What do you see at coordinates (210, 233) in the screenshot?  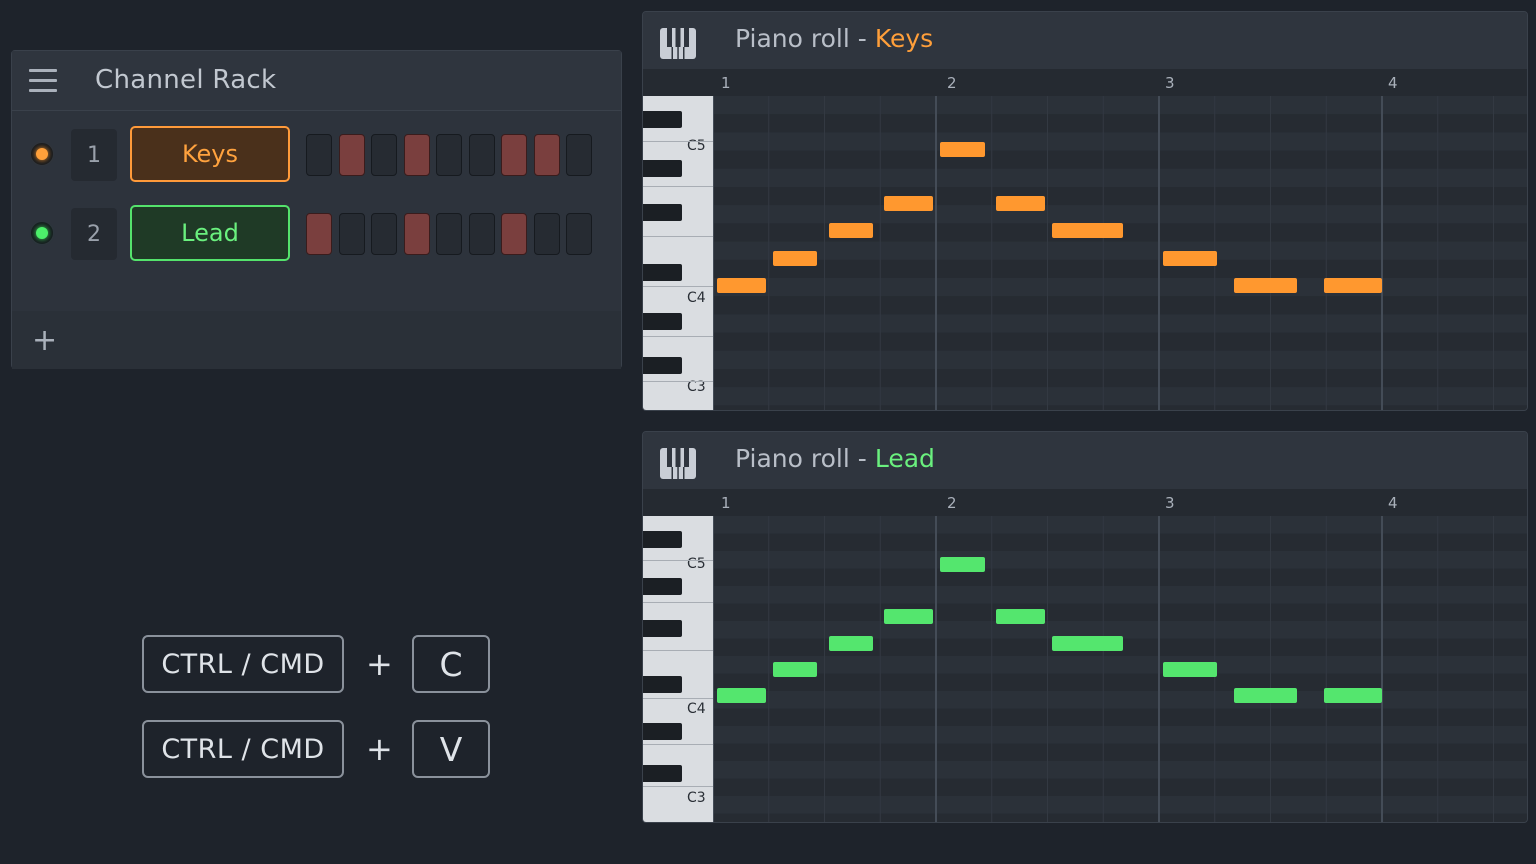 I see `channel-button-lead: Lead` at bounding box center [210, 233].